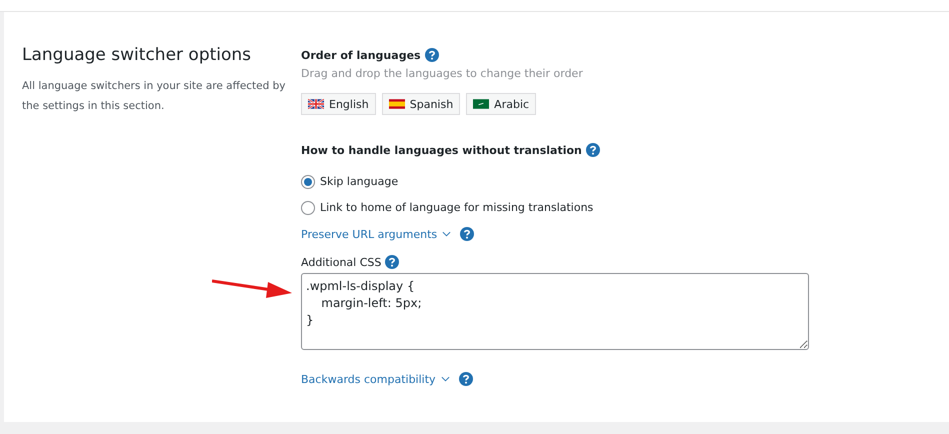  What do you see at coordinates (376, 234) in the screenshot?
I see `preserve-url-toggle: Preserve URL arguments` at bounding box center [376, 234].